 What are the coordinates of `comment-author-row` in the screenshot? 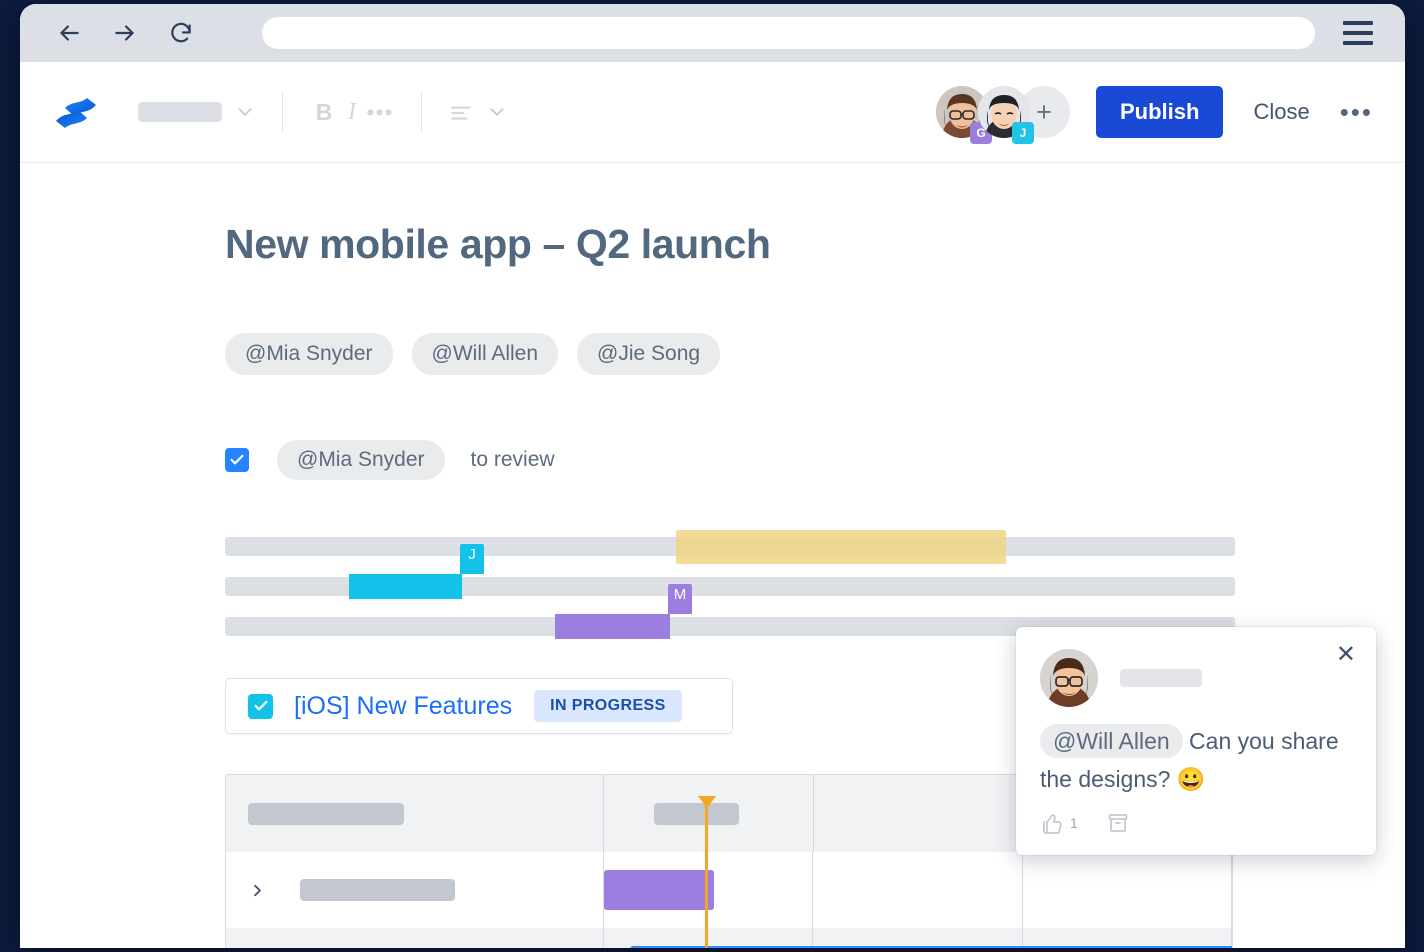 It's located at (1196, 678).